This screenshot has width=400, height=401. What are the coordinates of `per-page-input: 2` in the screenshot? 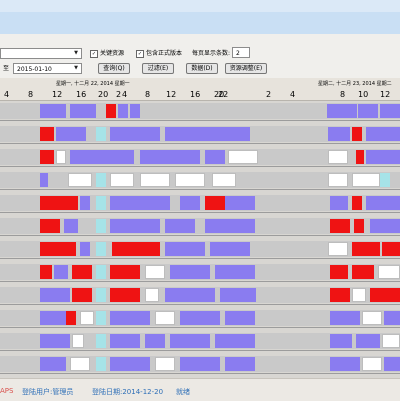 It's located at (241, 52).